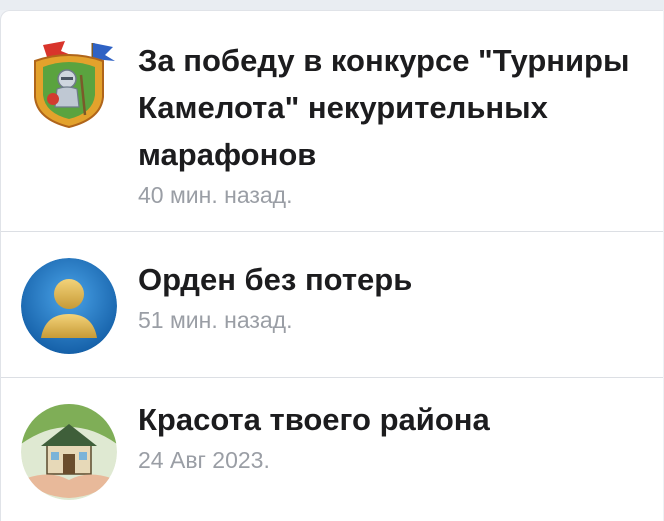 This screenshot has width=664, height=521. I want to click on achievement-time: 24 Авг 2023., so click(204, 460).